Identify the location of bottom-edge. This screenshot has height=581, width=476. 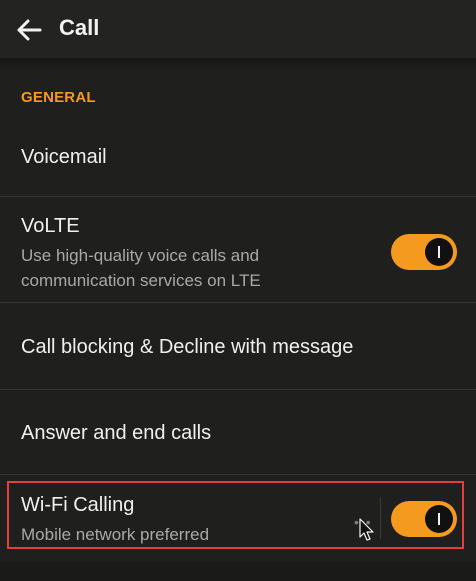
(238, 571).